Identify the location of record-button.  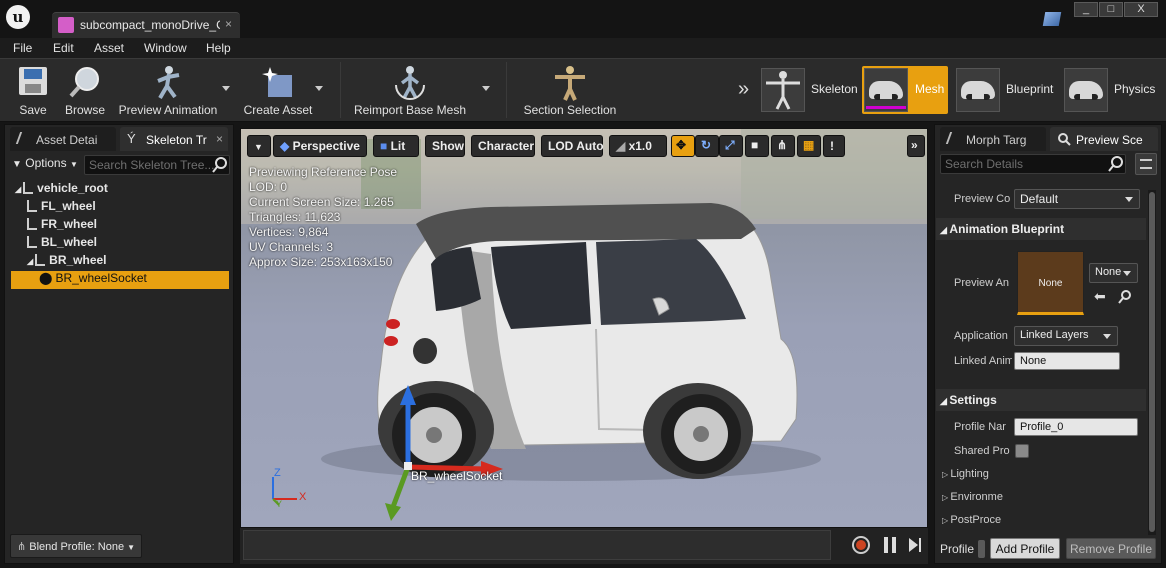
(861, 545).